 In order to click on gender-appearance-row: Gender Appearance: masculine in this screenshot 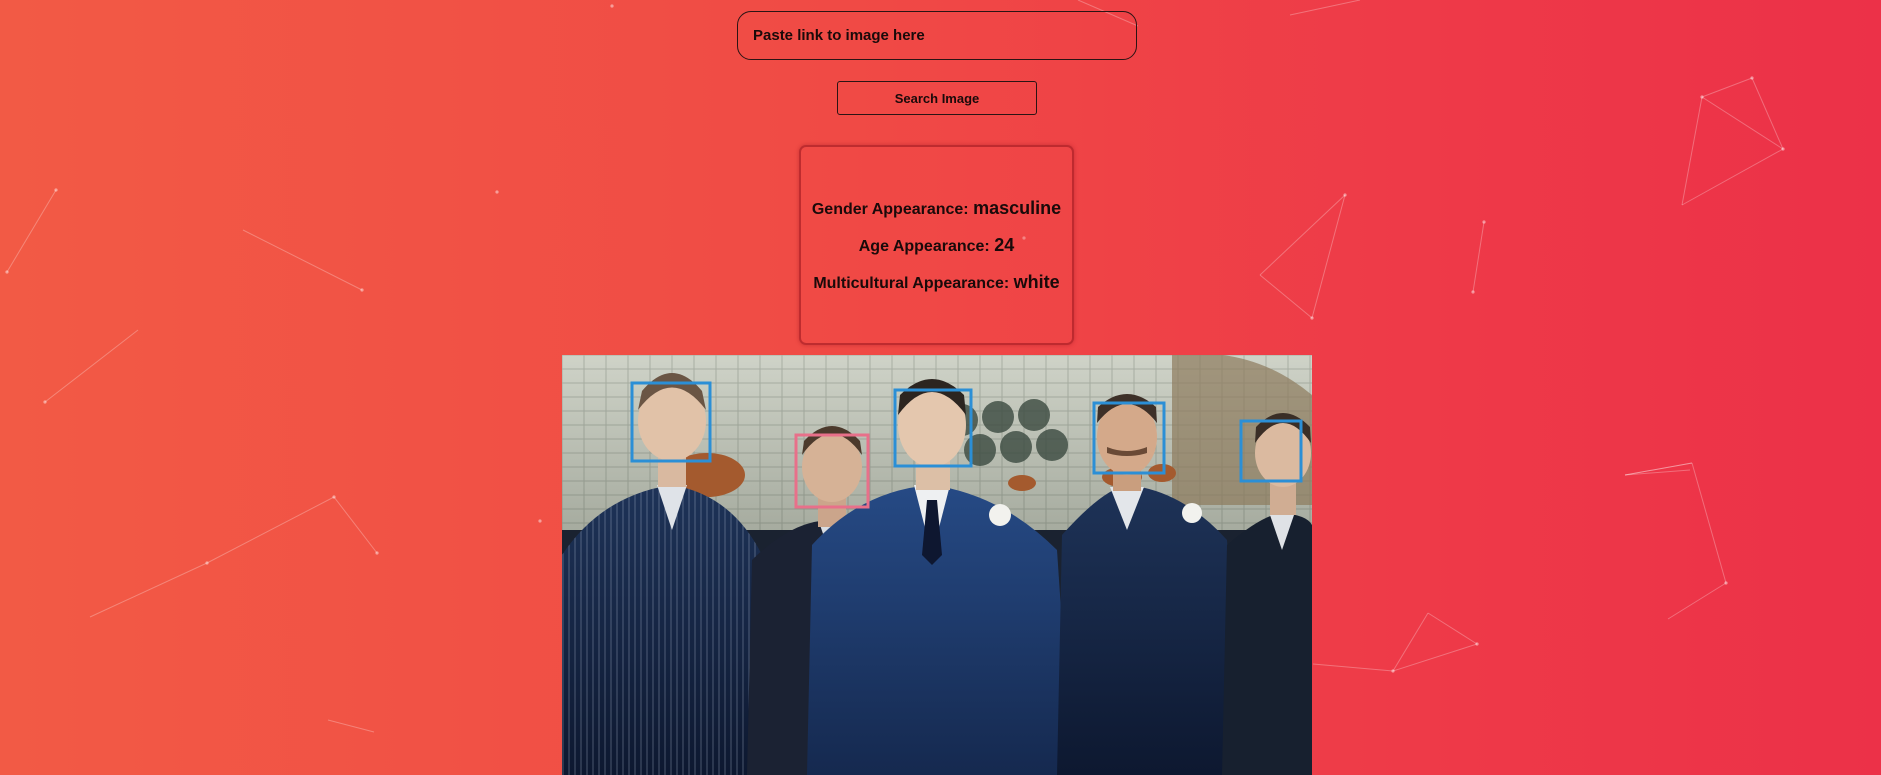, I will do `click(936, 208)`.